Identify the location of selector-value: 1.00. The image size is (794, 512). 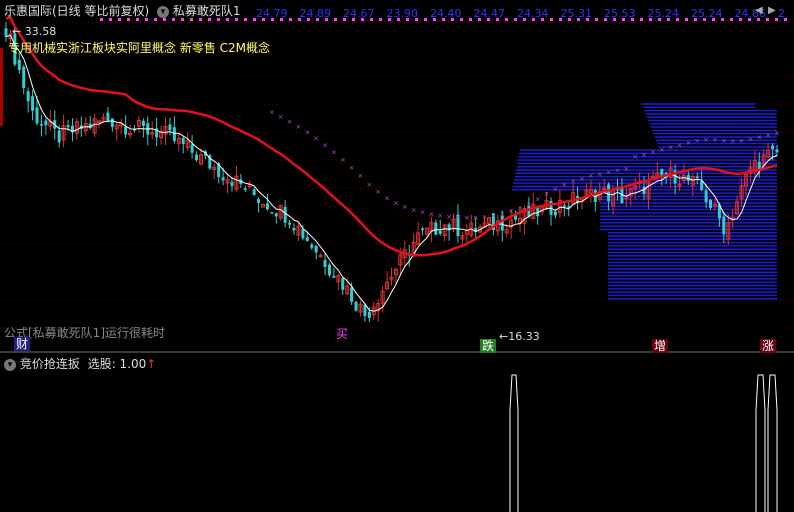
(133, 364).